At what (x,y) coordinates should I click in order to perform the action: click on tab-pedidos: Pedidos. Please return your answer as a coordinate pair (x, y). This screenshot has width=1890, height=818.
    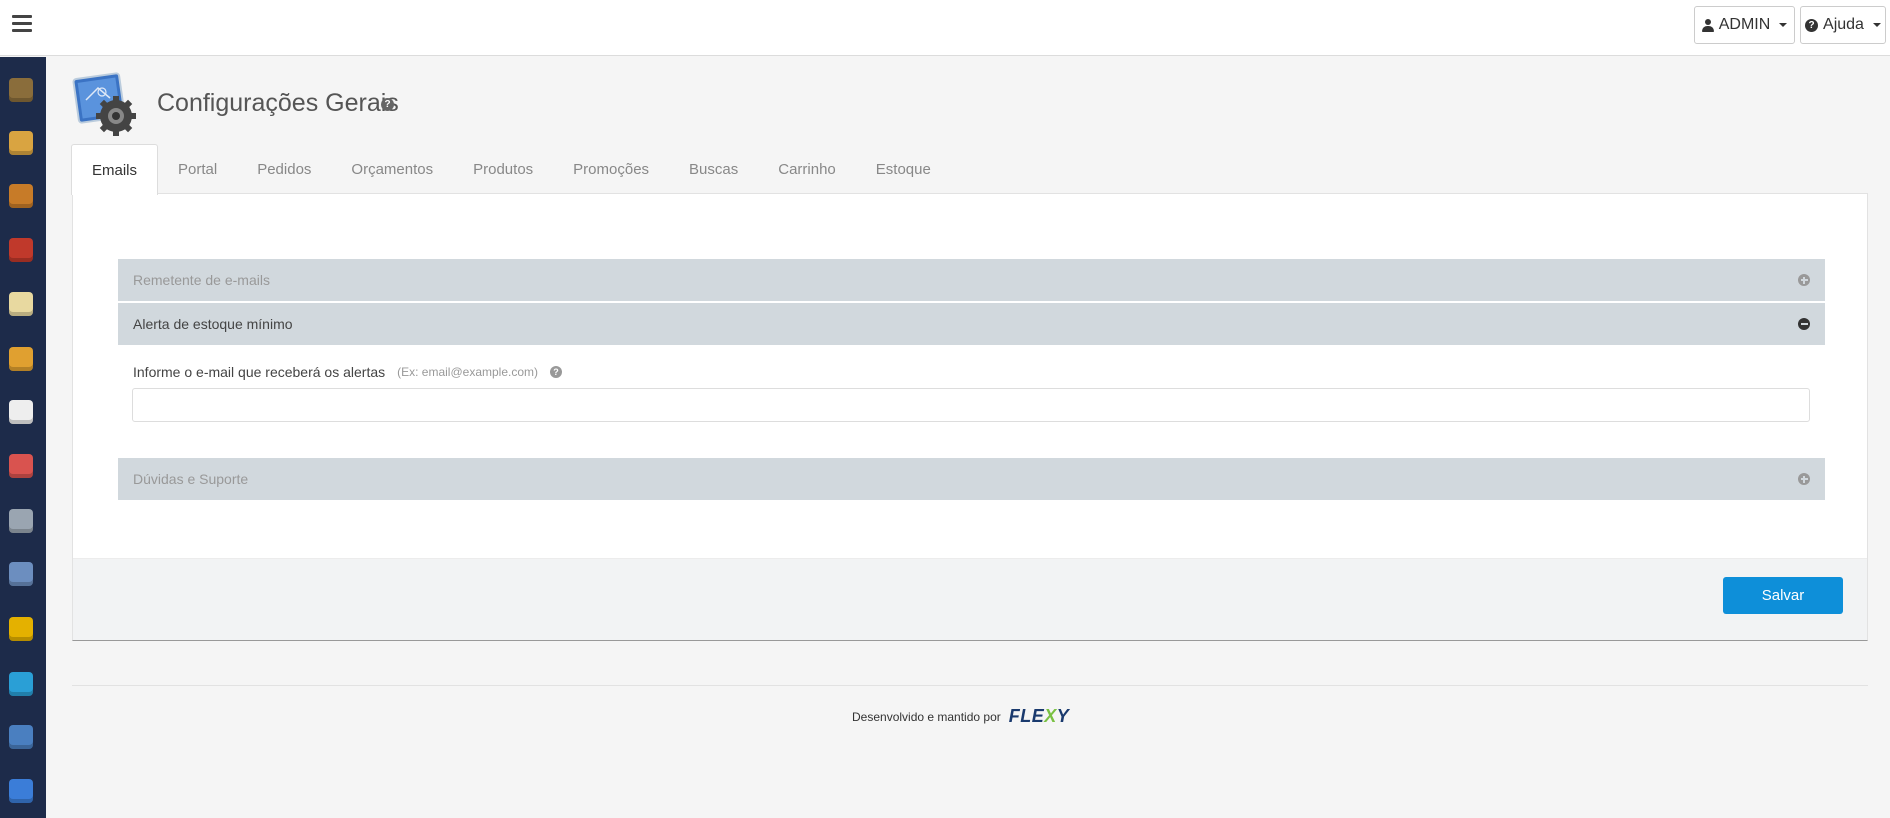
    Looking at the image, I should click on (284, 169).